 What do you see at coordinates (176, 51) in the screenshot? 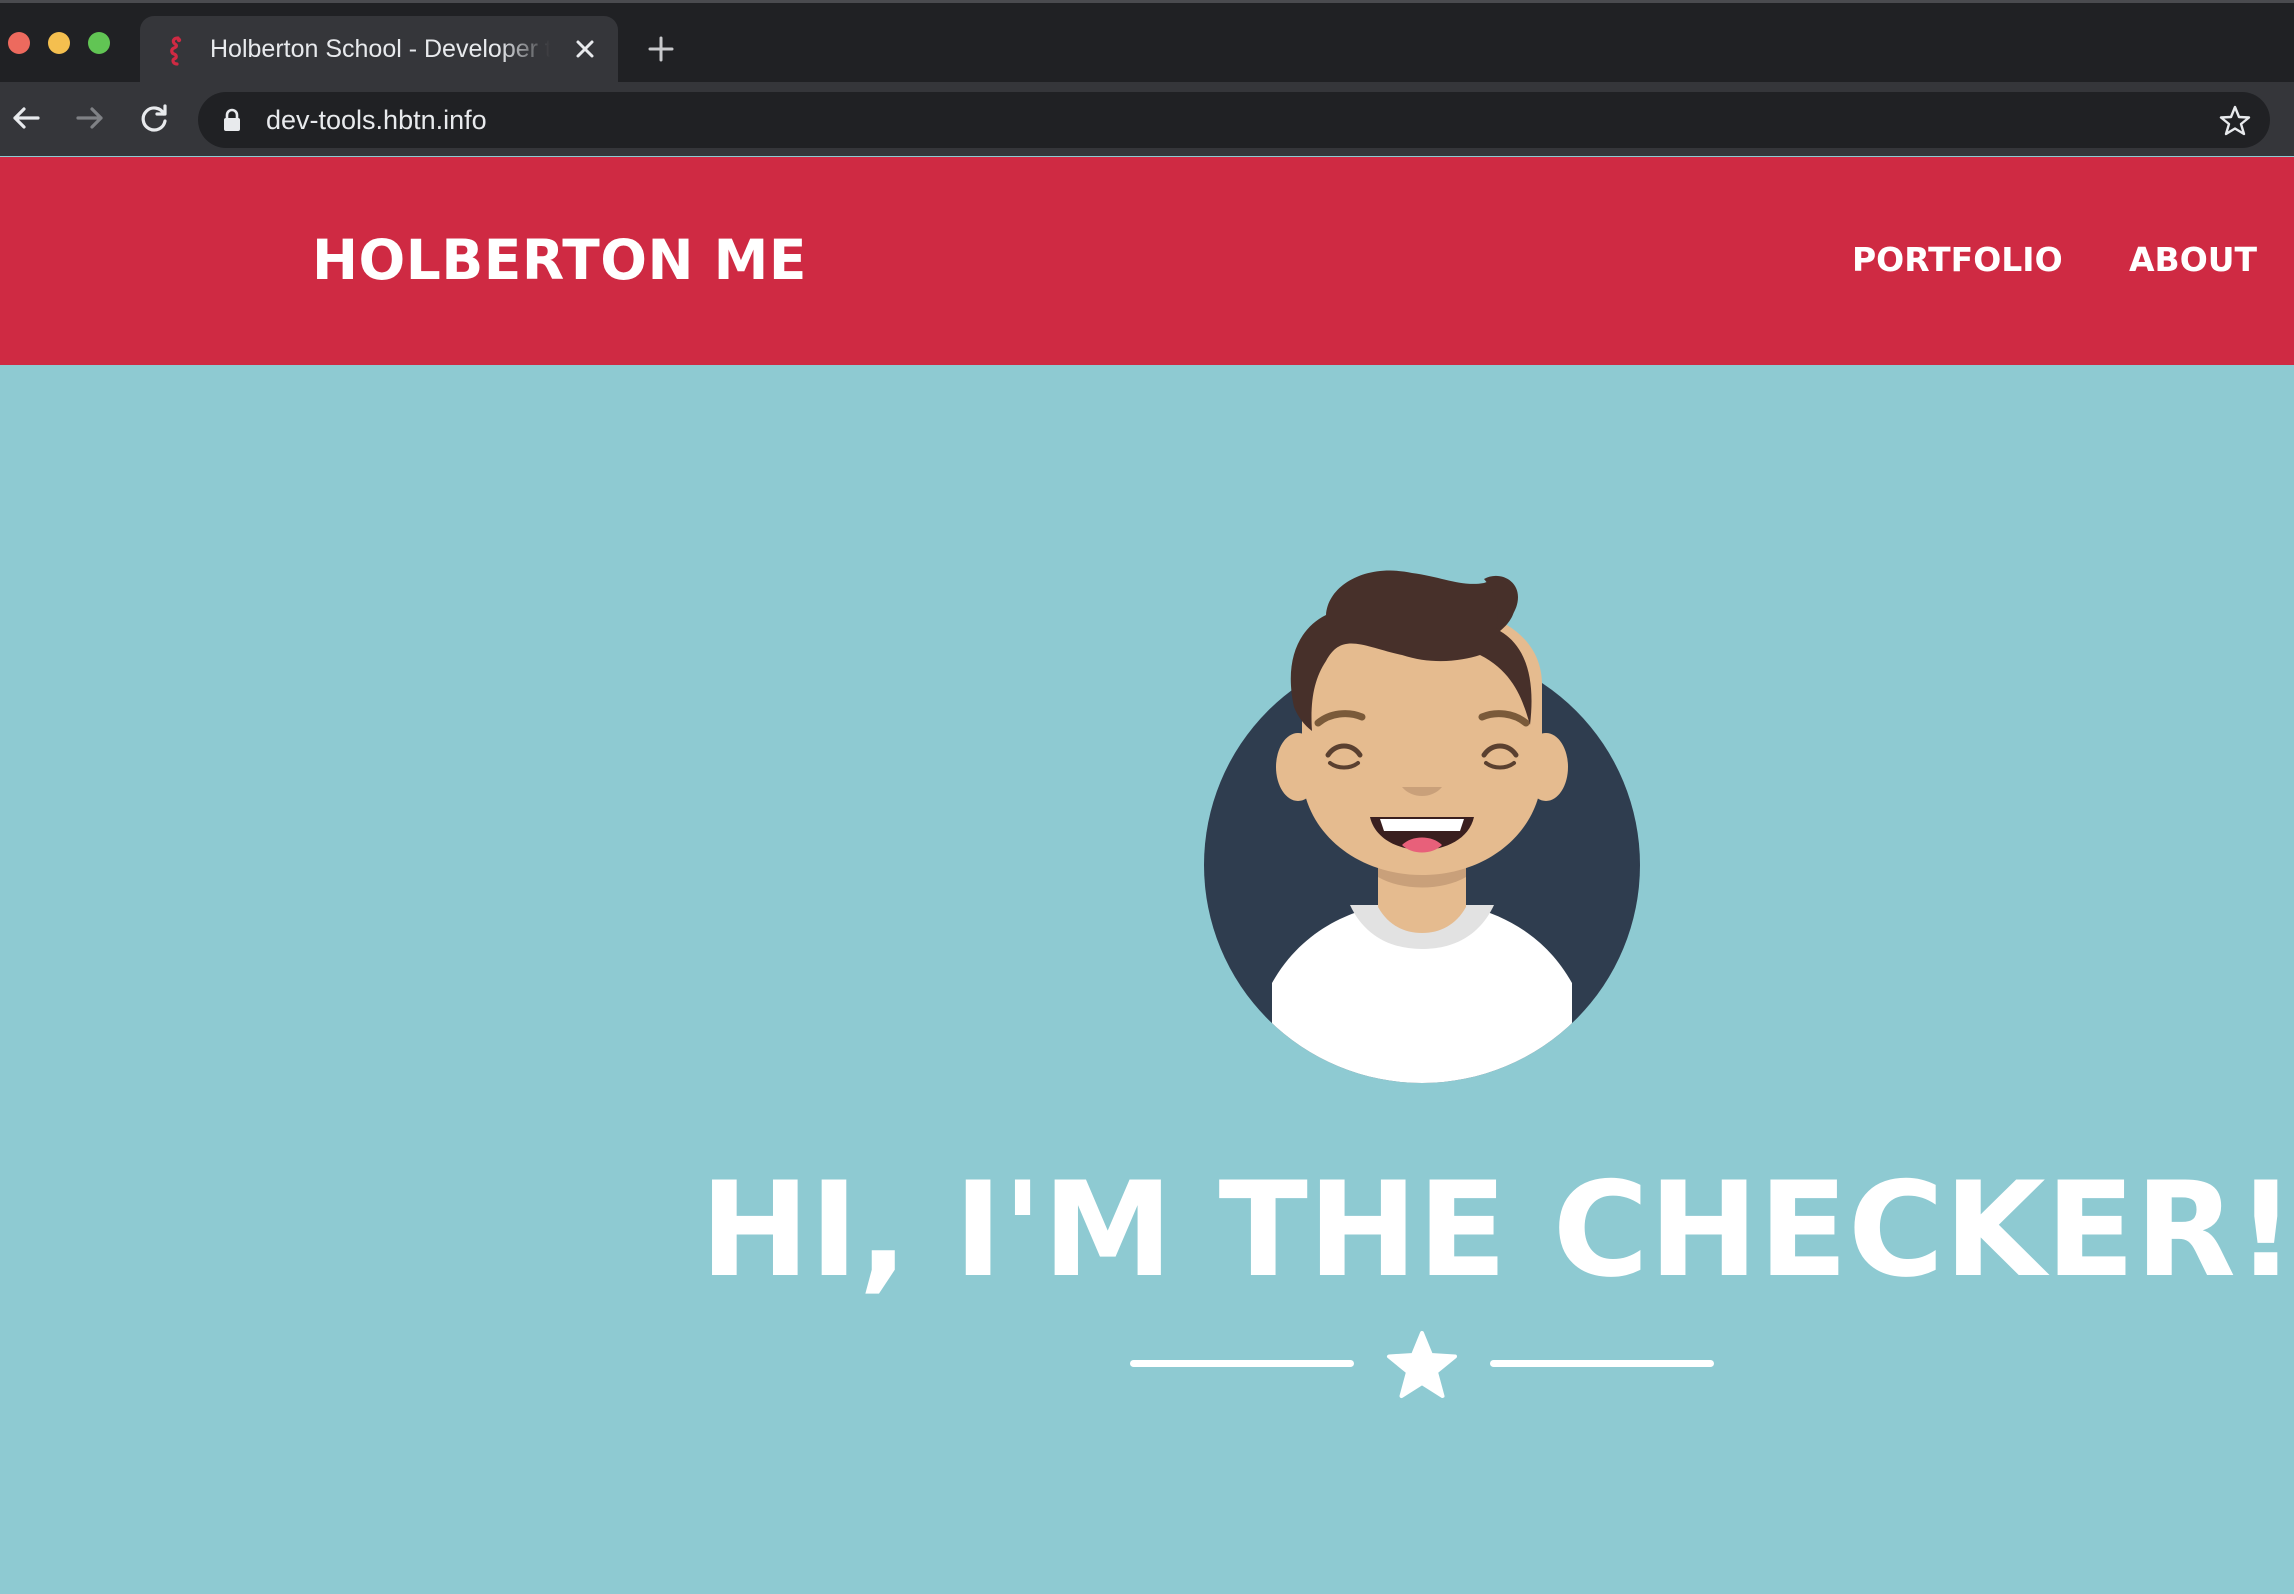
I see `seahorse-icon` at bounding box center [176, 51].